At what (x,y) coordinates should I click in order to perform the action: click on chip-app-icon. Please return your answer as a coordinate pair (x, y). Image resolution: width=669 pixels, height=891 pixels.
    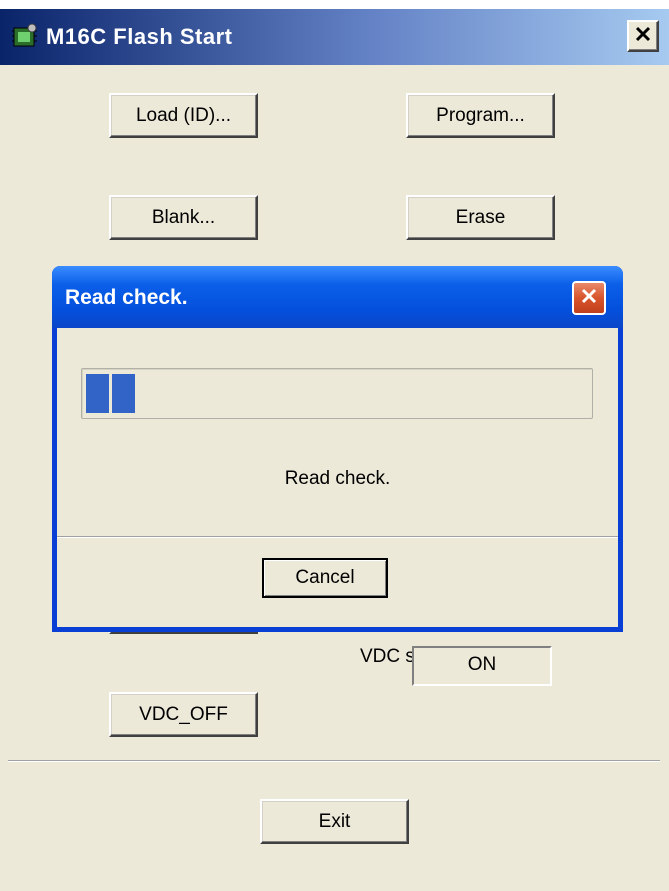
    Looking at the image, I should click on (25, 37).